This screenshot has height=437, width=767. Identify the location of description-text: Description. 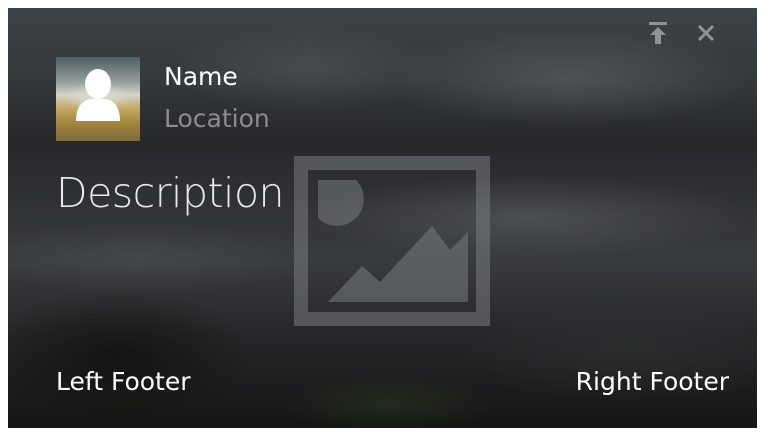
(170, 193).